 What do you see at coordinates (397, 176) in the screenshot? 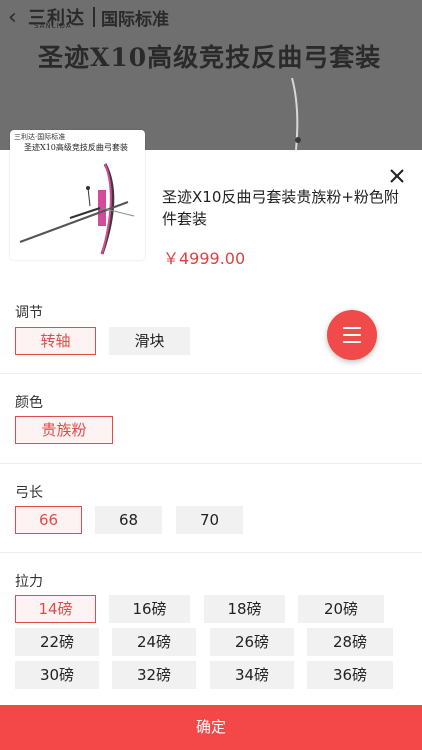
I see `close-icon` at bounding box center [397, 176].